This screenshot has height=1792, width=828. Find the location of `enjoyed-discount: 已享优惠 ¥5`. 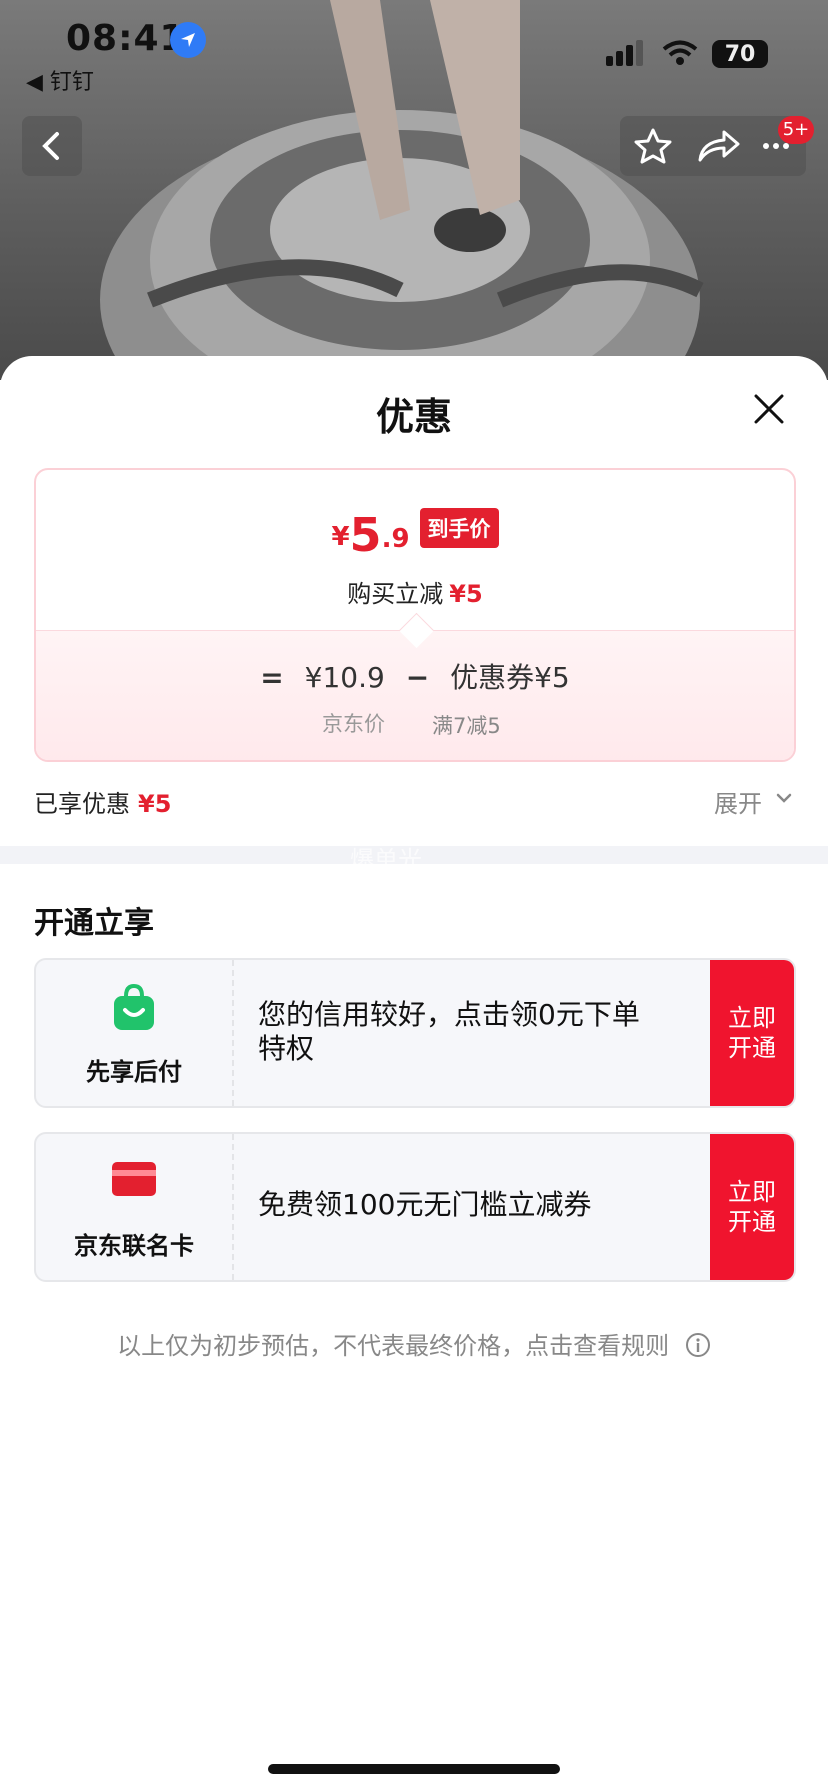

enjoyed-discount: 已享优惠 ¥5 is located at coordinates (102, 801).